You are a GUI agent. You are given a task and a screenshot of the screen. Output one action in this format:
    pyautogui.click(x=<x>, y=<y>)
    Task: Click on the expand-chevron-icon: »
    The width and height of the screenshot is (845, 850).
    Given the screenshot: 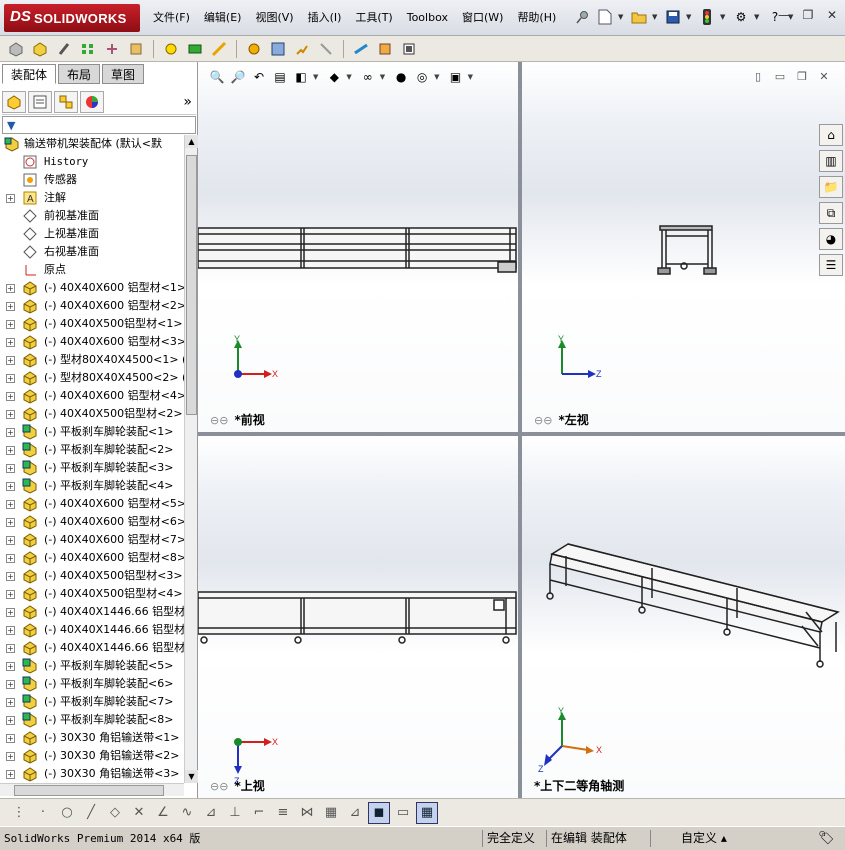 What is the action you would take?
    pyautogui.click(x=187, y=102)
    